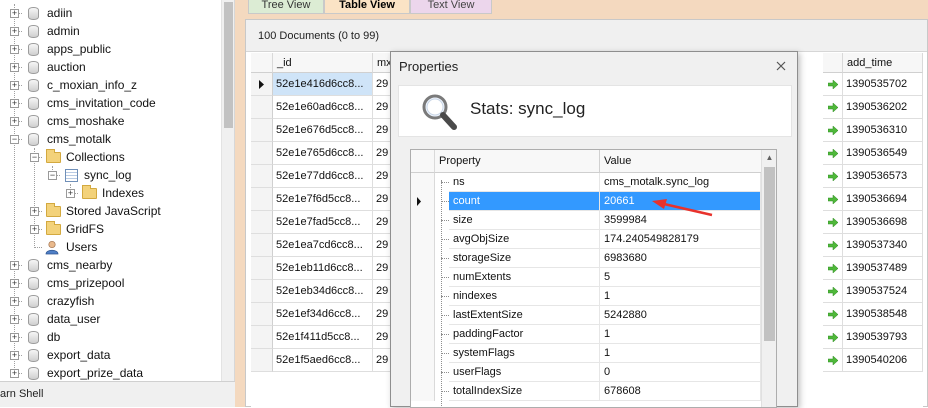 Image resolution: width=928 pixels, height=408 pixels. Describe the element at coordinates (524, 353) in the screenshot. I see `property-name: systemFlags` at that location.